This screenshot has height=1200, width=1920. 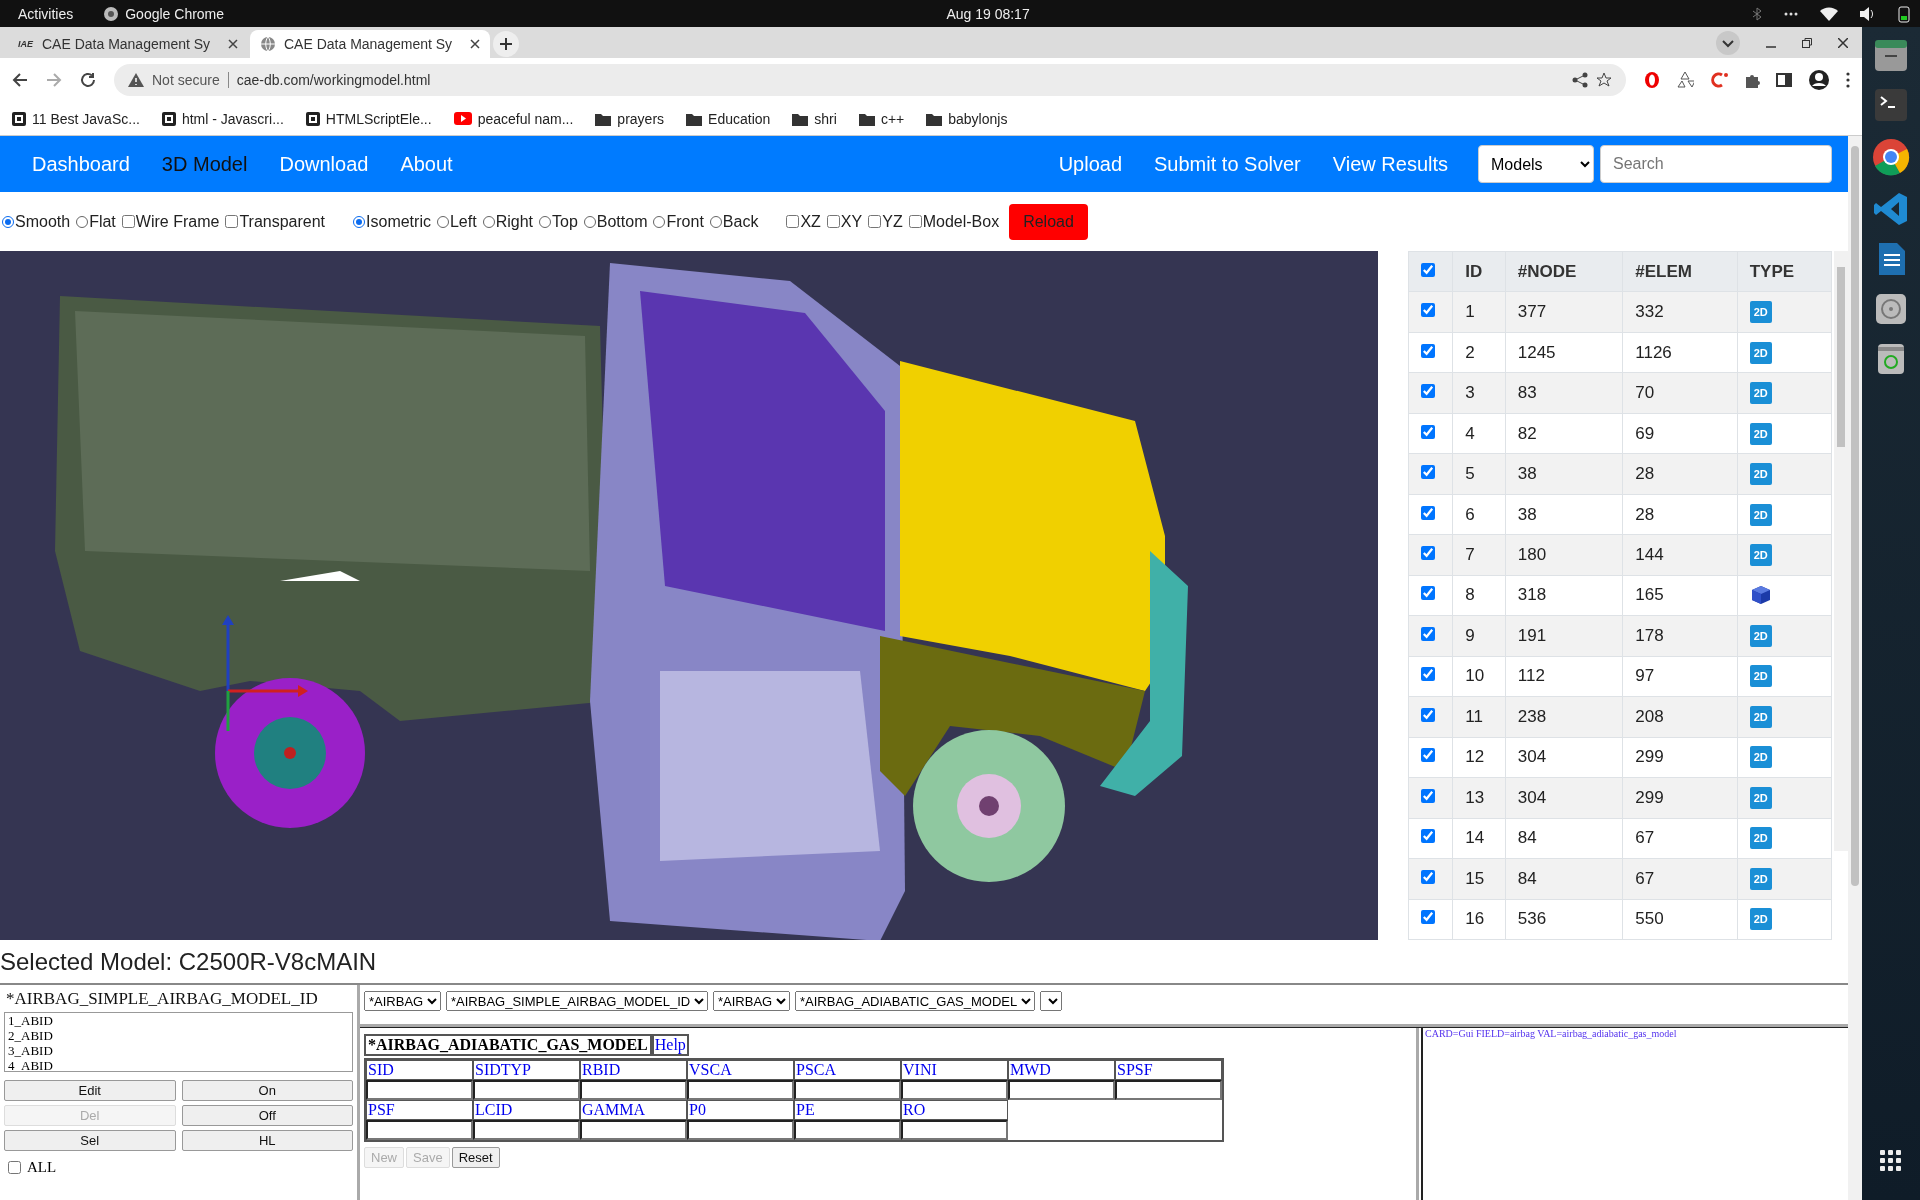 What do you see at coordinates (988, 13) in the screenshot?
I see `clock: Aug 19 08:17` at bounding box center [988, 13].